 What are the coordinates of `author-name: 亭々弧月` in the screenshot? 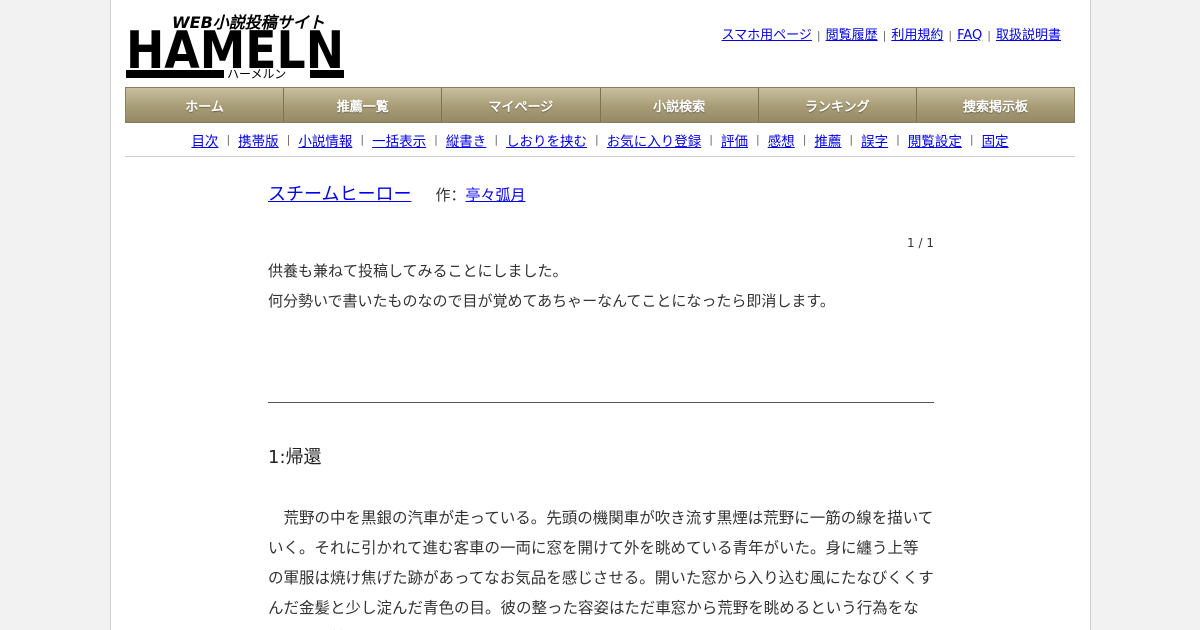 It's located at (495, 194).